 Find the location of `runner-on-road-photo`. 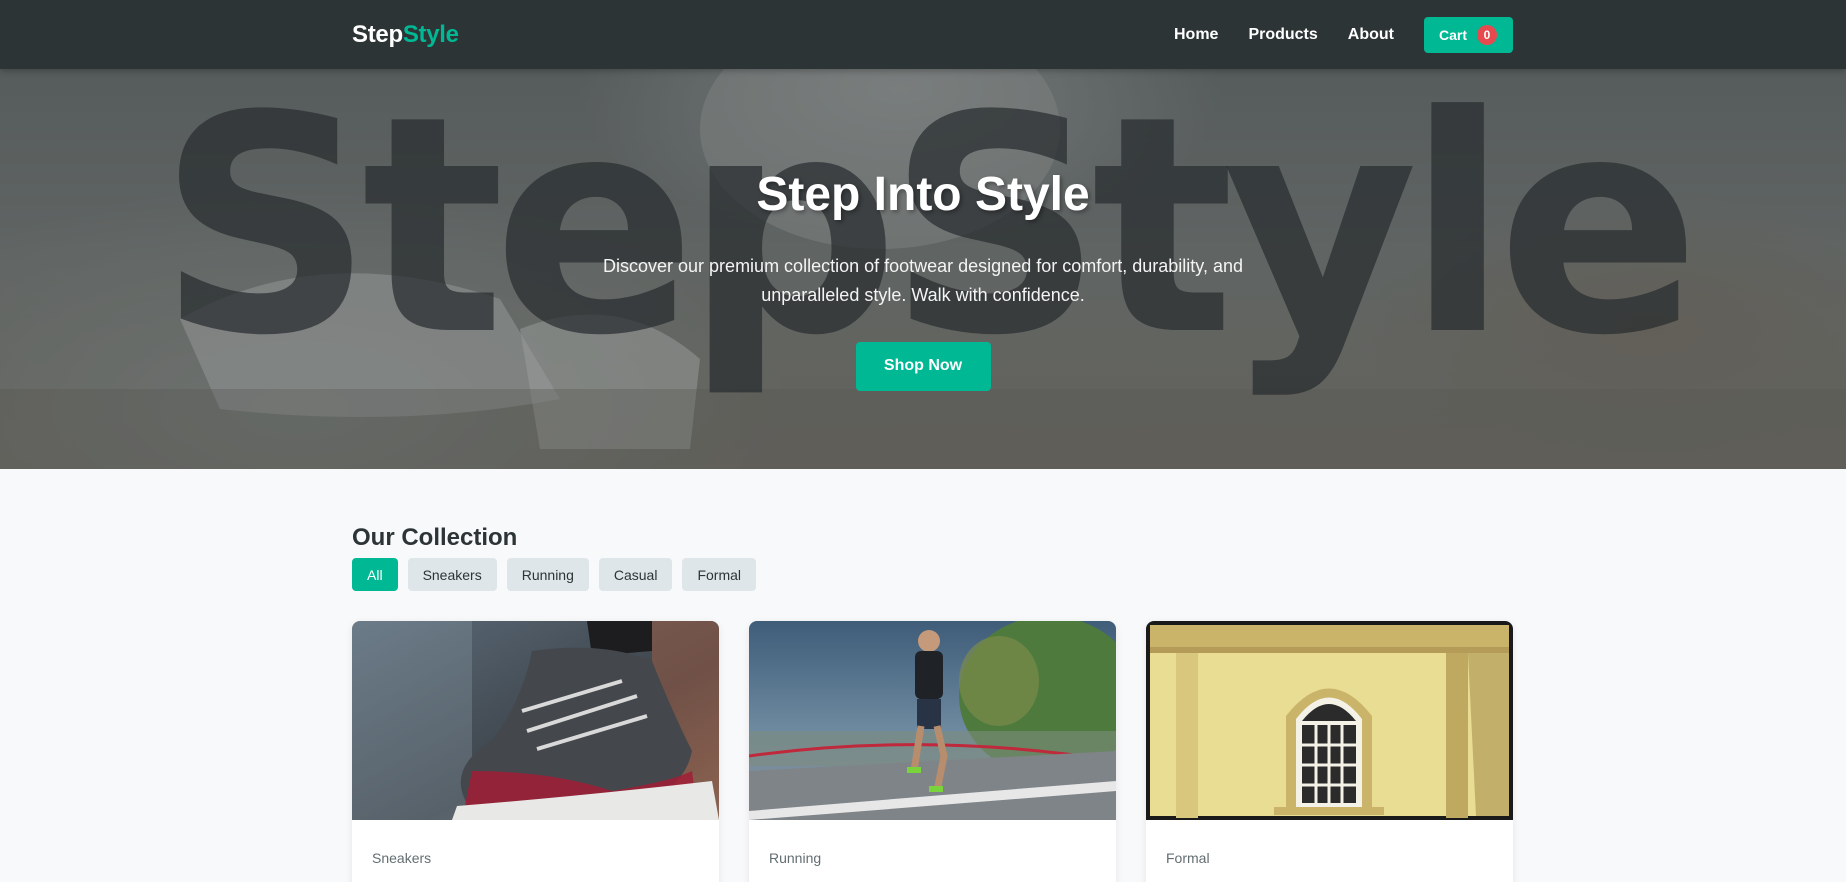

runner-on-road-photo is located at coordinates (932, 720).